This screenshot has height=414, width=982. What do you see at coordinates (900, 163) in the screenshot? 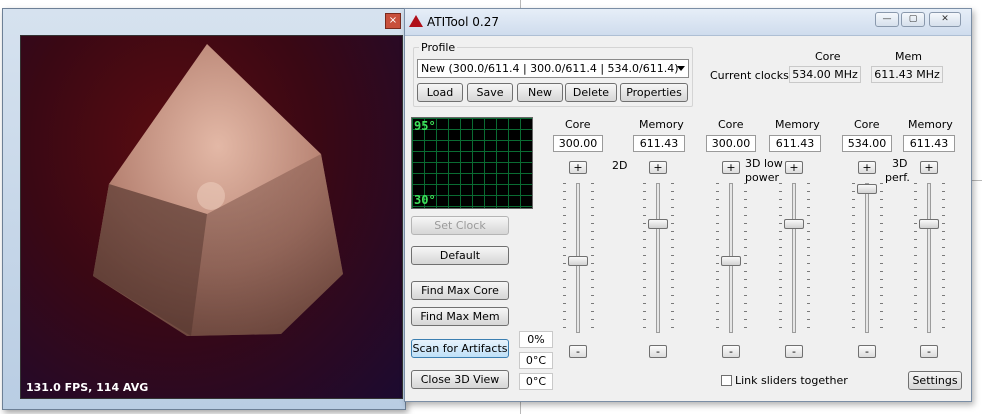
I see `mode-name-line1: 3D` at bounding box center [900, 163].